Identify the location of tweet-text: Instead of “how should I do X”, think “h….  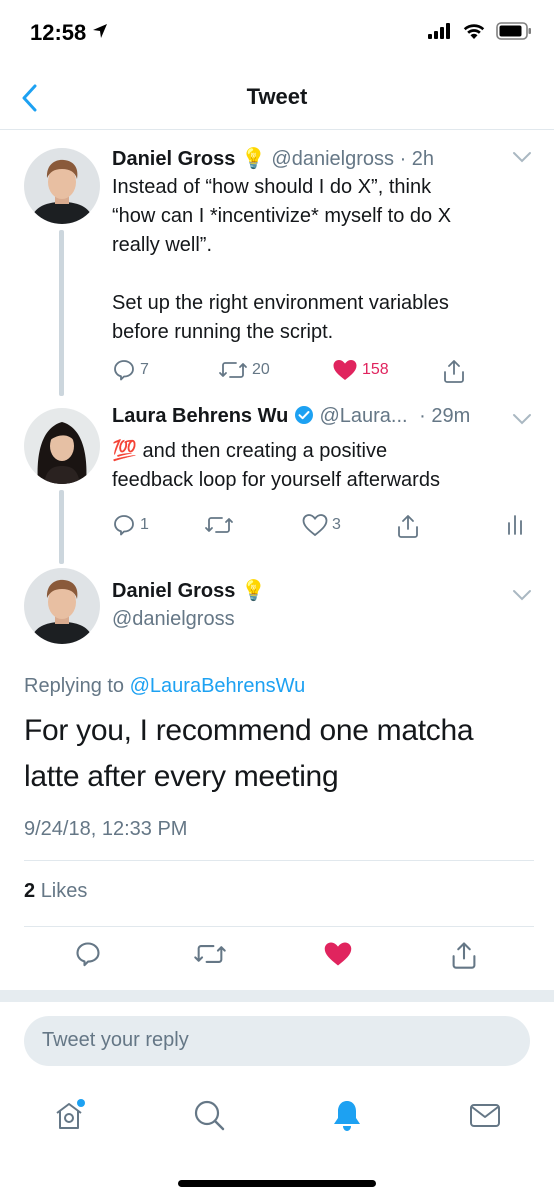
(282, 259).